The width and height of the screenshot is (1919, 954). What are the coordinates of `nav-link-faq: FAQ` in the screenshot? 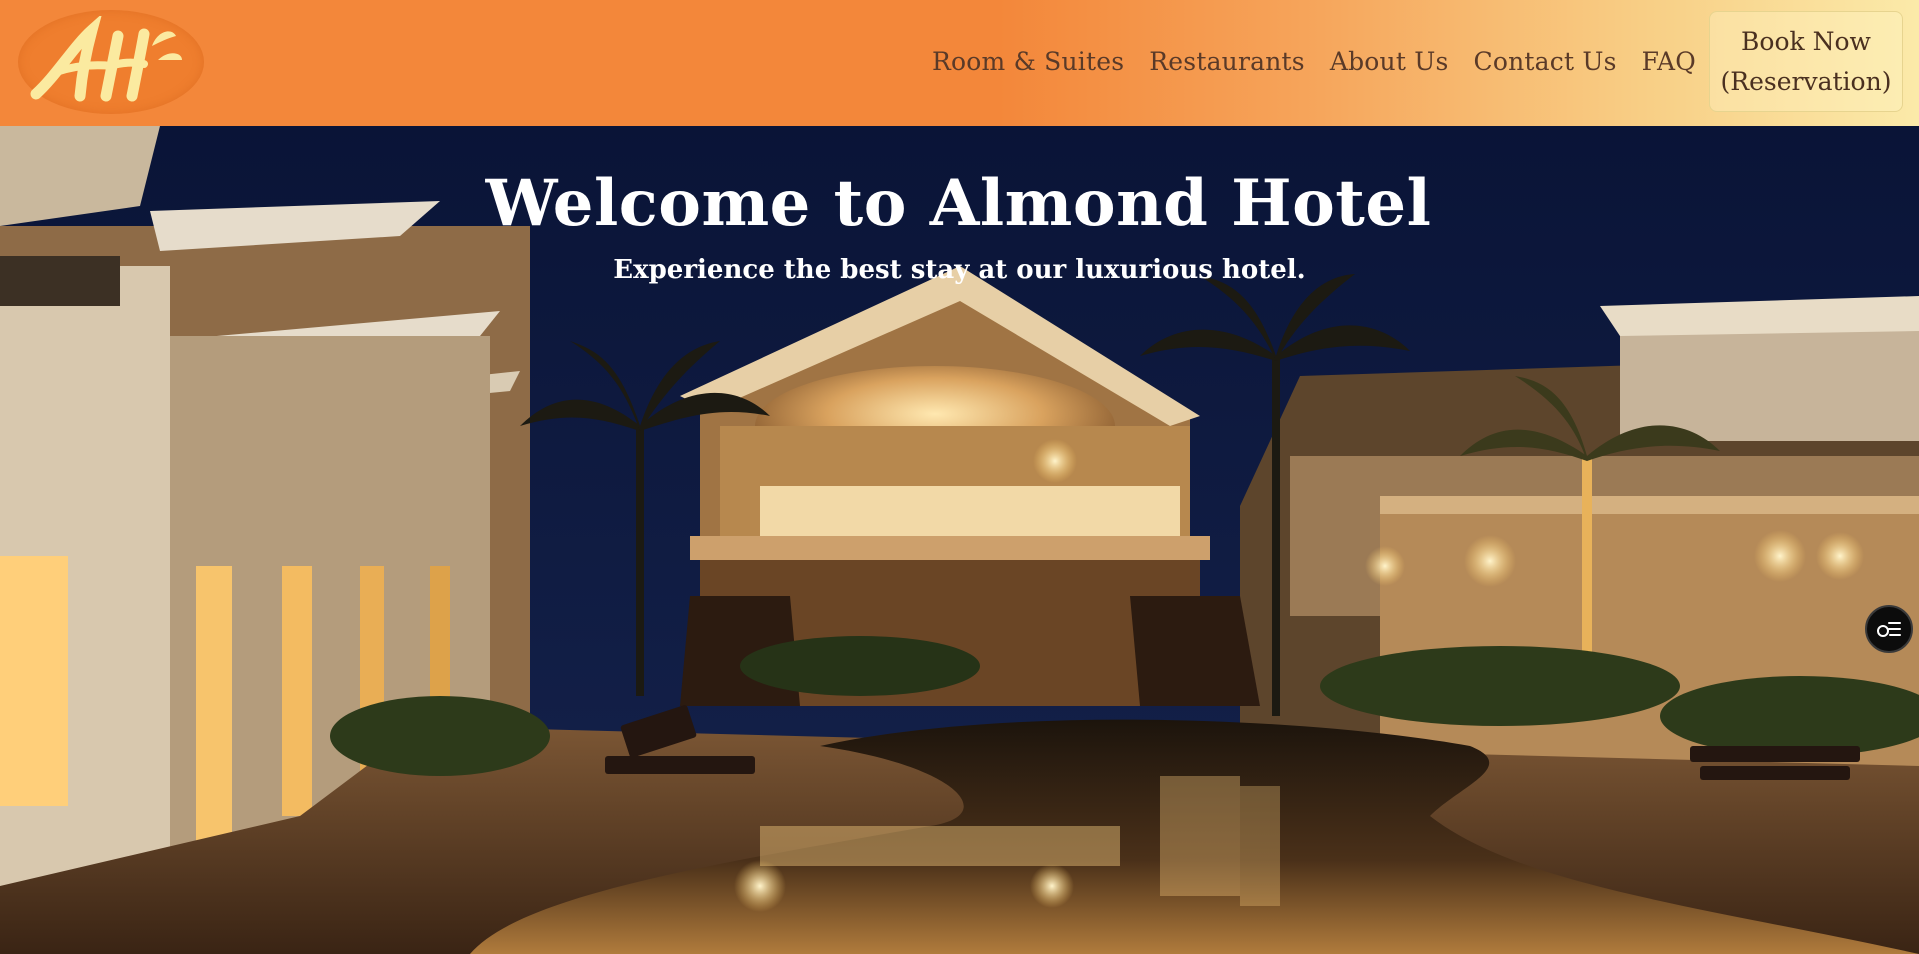 It's located at (1669, 61).